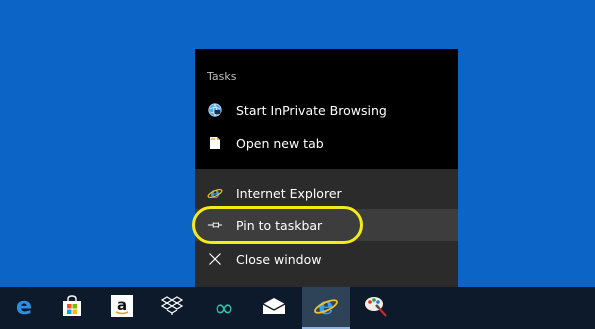 Image resolution: width=595 pixels, height=329 pixels. I want to click on infinity-icon: ∞, so click(224, 308).